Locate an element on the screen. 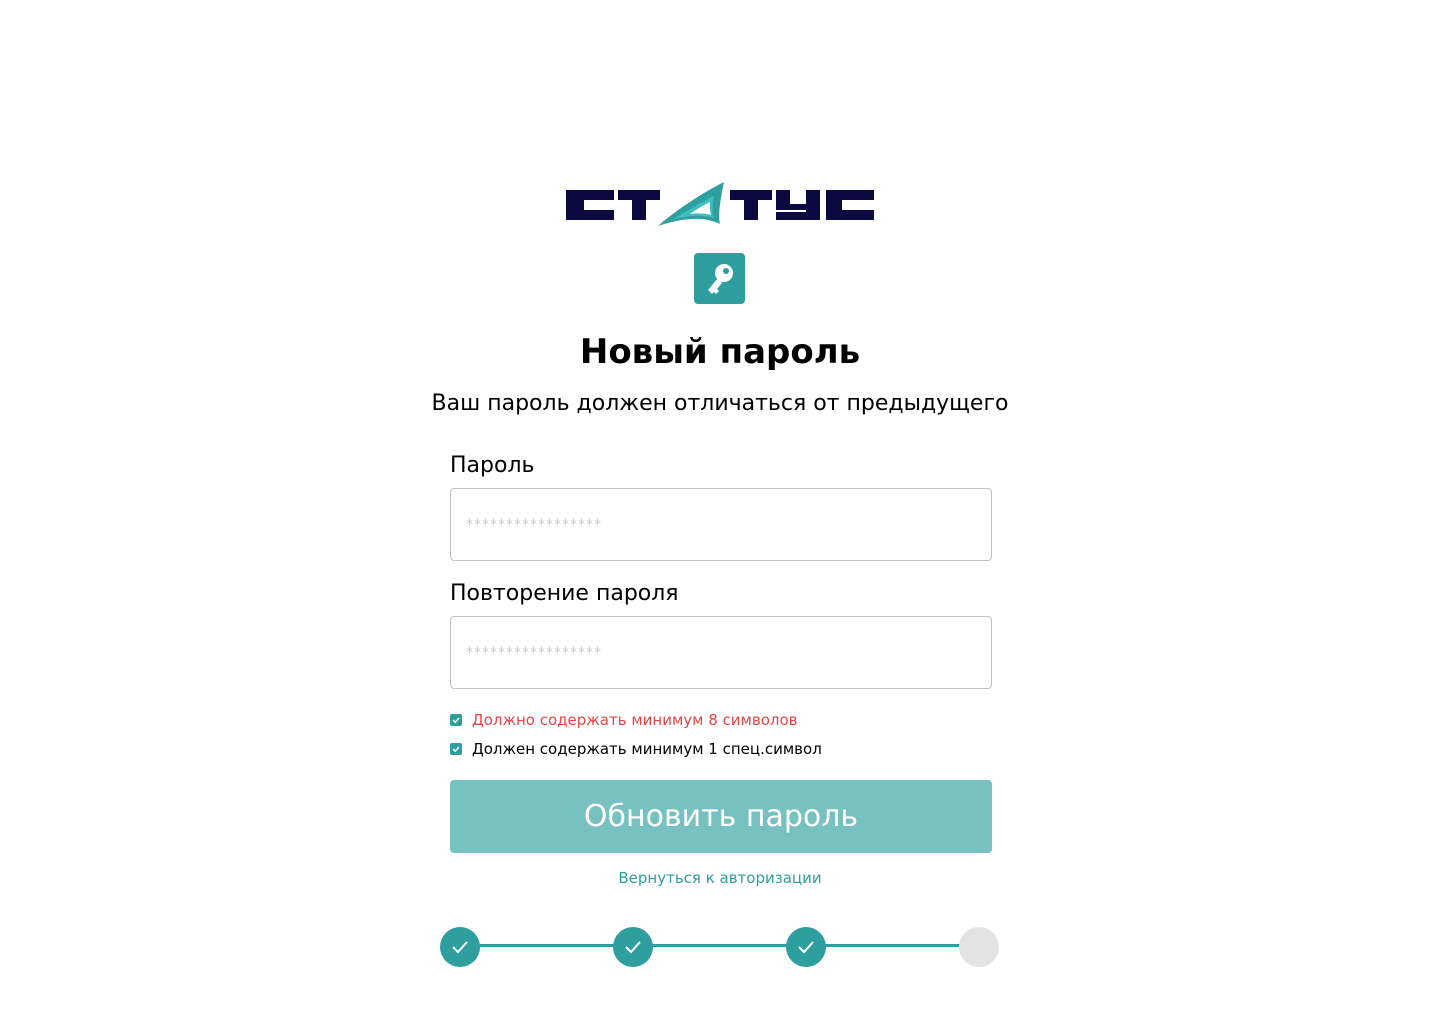 The width and height of the screenshot is (1440, 1024). back-to-login-link: Вернуться к авторизации is located at coordinates (720, 878).